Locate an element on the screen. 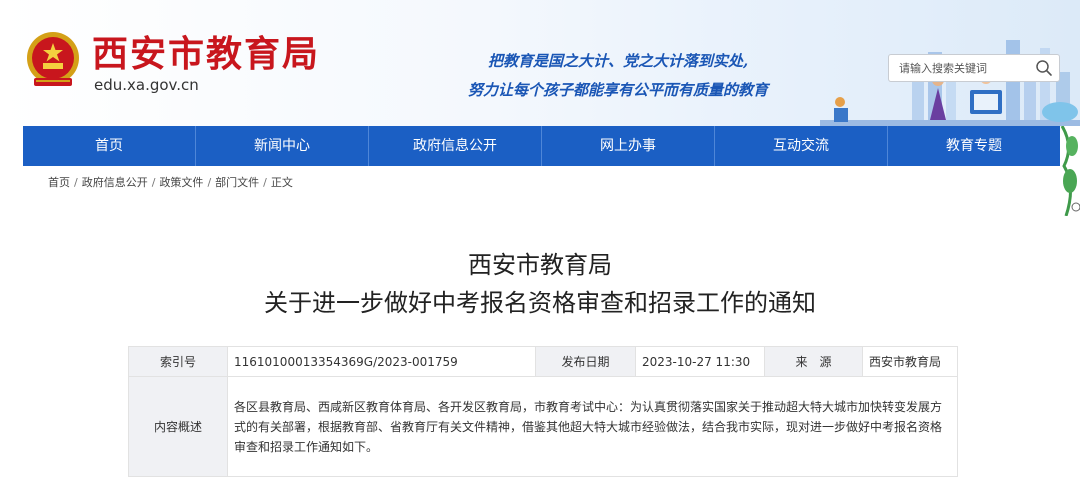 The image size is (1080, 491). article-title-line-2: 关于进一步做好中考报名资格审查和招录工作的通知 is located at coordinates (540, 303).